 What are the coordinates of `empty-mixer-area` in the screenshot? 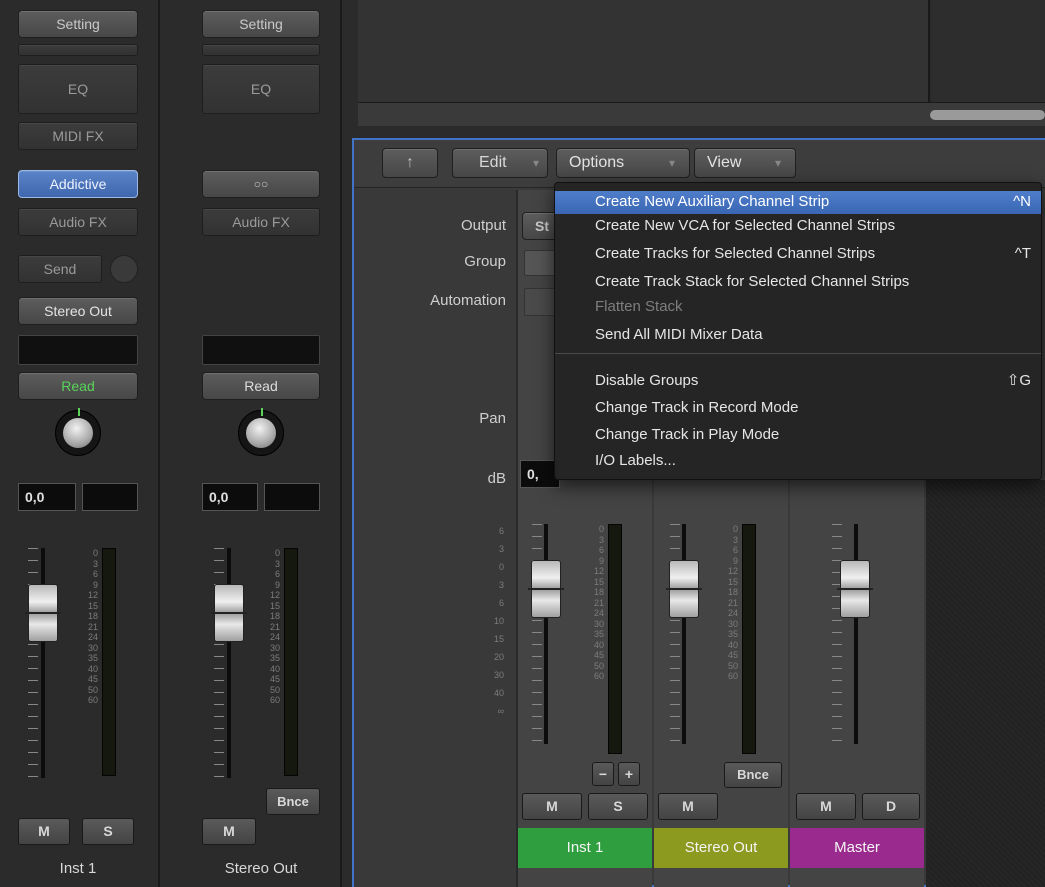 It's located at (985, 683).